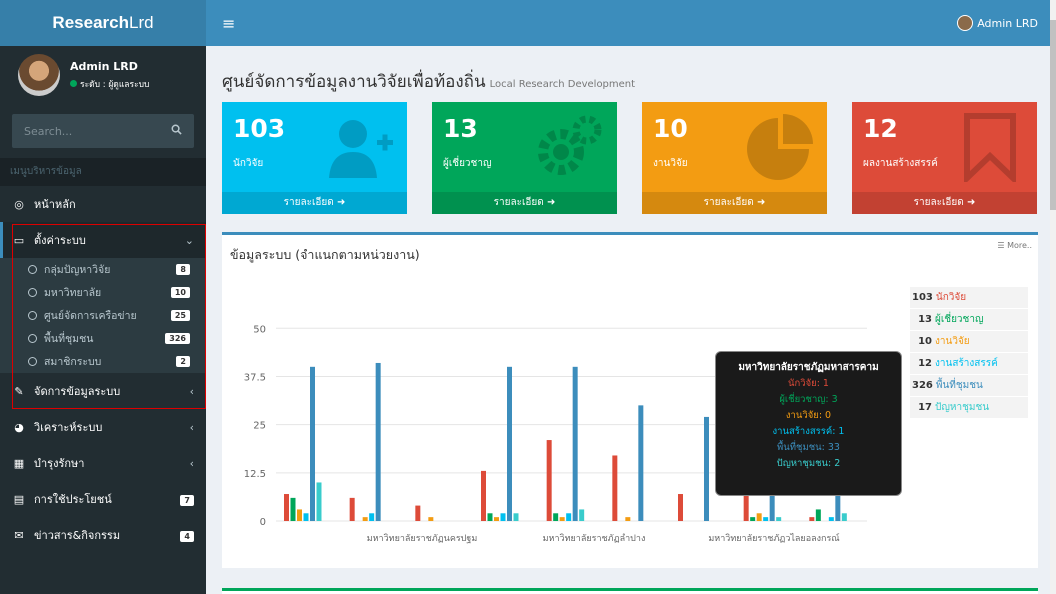 The height and width of the screenshot is (594, 1056). I want to click on user-menu: Admin LRD, so click(997, 23).